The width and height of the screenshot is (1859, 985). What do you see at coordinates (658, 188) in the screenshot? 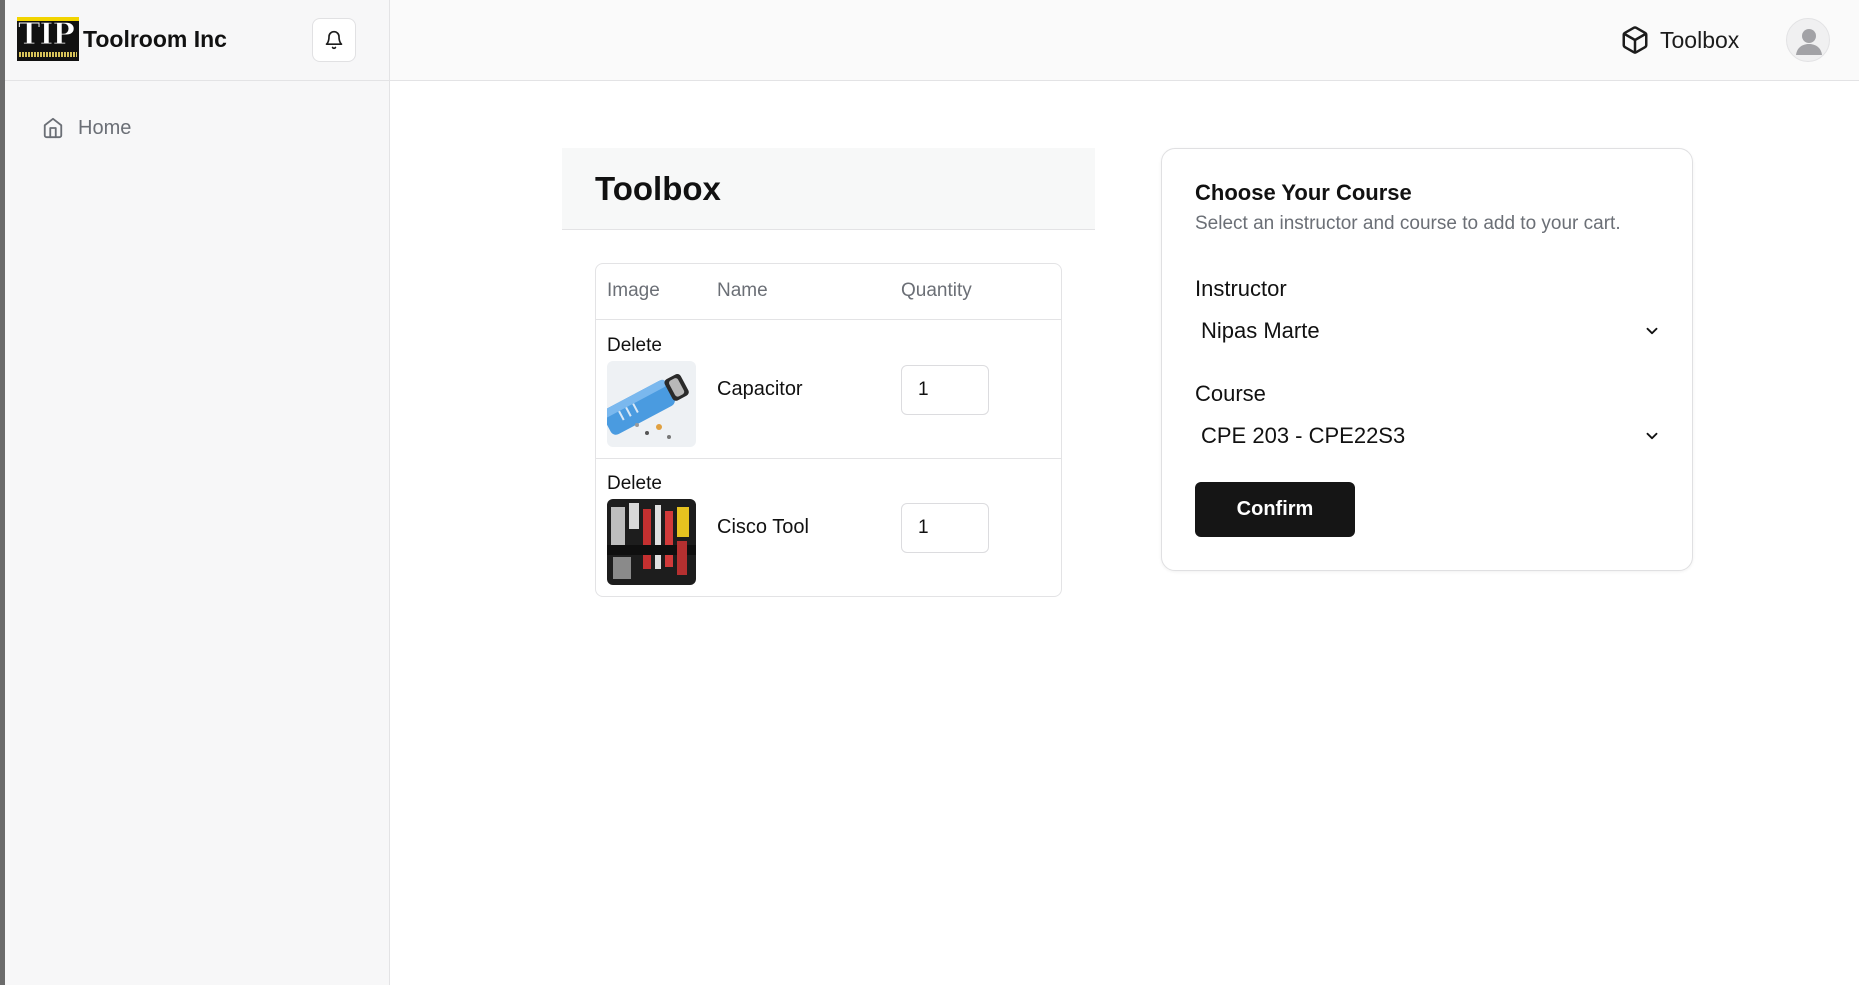
I see `page-title: Toolbox` at bounding box center [658, 188].